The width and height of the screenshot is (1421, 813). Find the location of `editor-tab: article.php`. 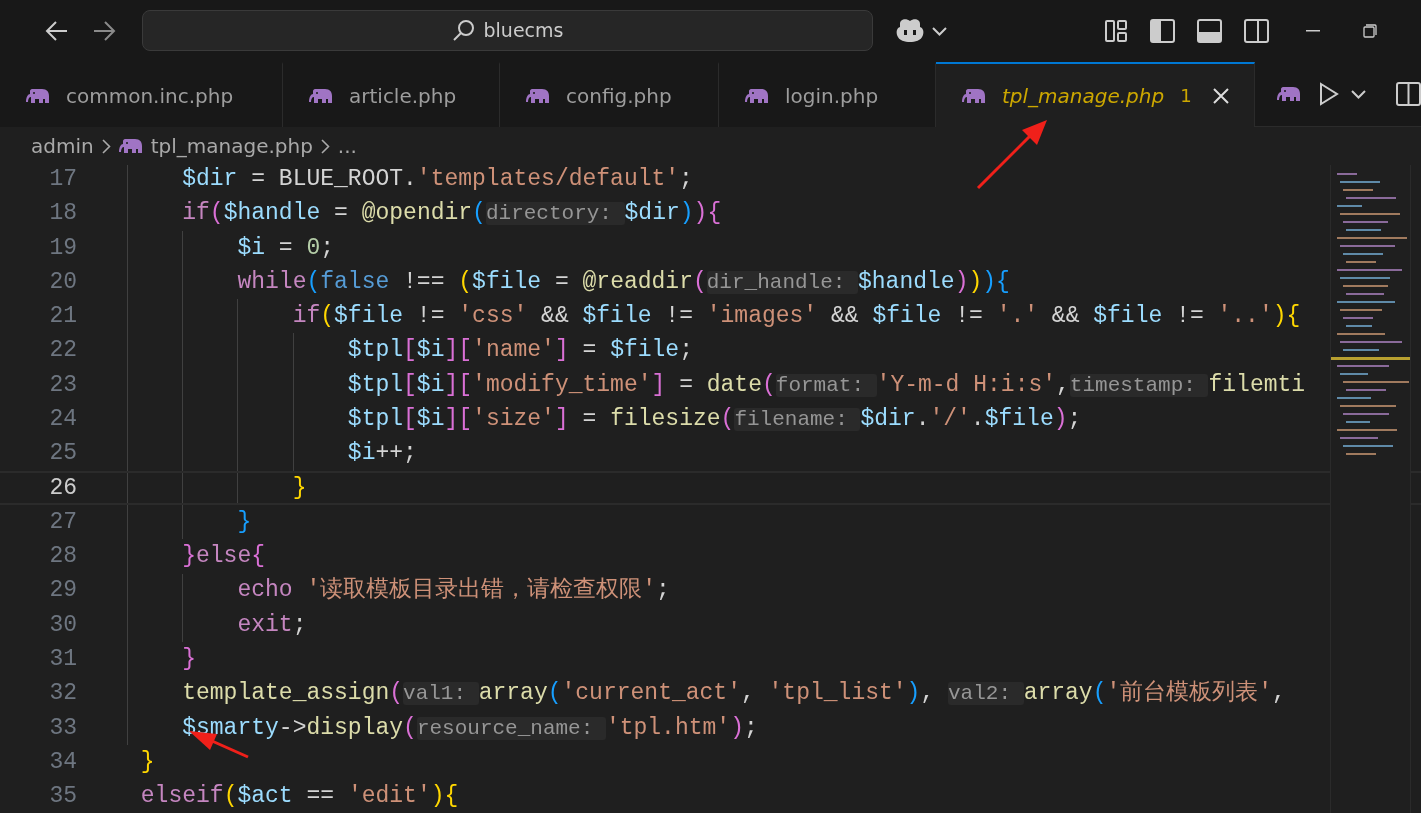

editor-tab: article.php is located at coordinates (391, 94).